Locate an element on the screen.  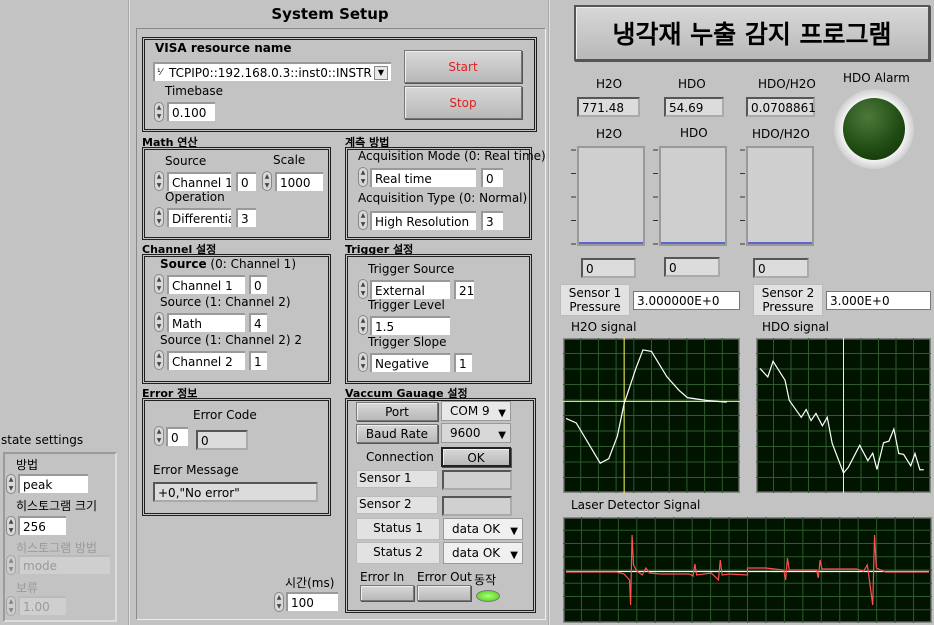
sensor1-pressure-value: 3.000000E+0 is located at coordinates (686, 300).